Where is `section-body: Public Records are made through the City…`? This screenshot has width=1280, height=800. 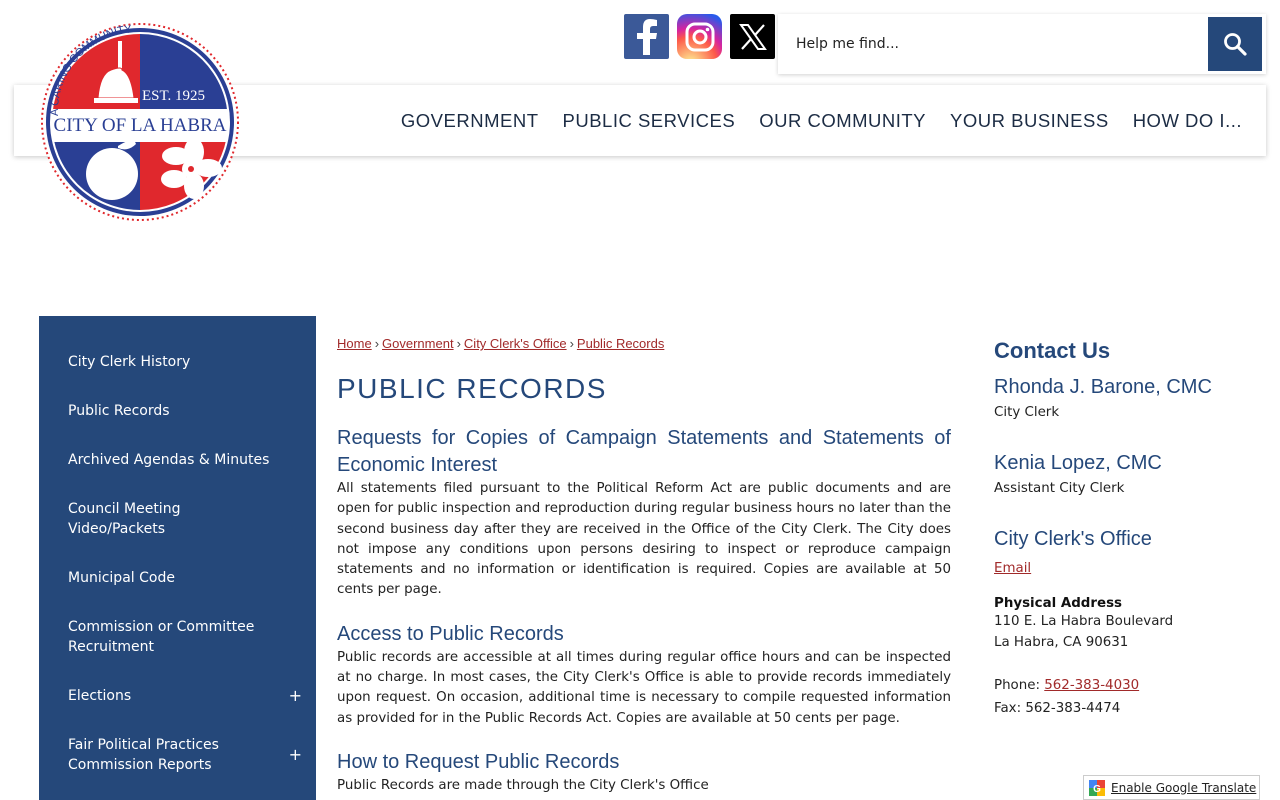 section-body: Public Records are made through the City… is located at coordinates (523, 785).